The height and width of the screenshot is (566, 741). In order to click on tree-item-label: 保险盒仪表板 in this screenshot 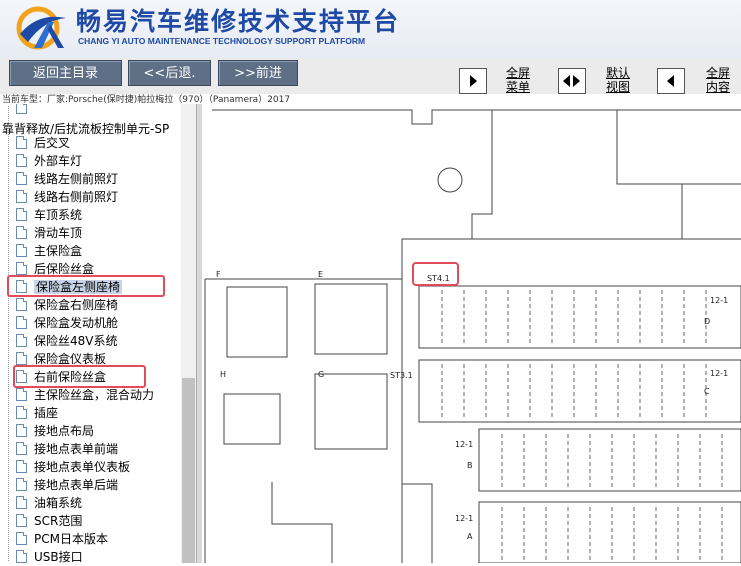, I will do `click(70, 359)`.